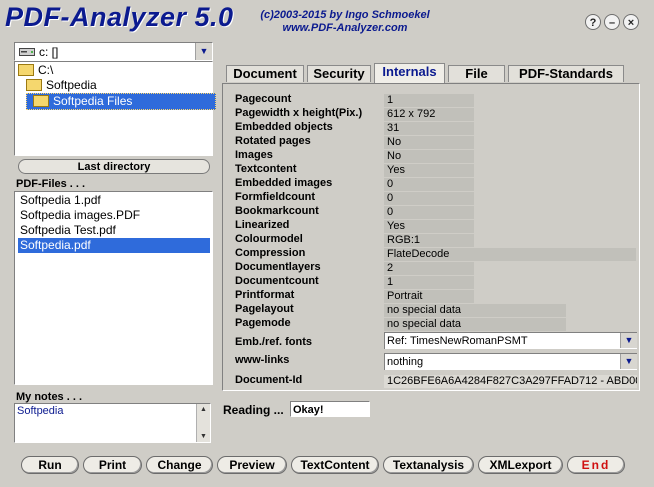 This screenshot has width=654, height=487. Describe the element at coordinates (428, 465) in the screenshot. I see `textanalysis-button: Textanalysis` at that location.